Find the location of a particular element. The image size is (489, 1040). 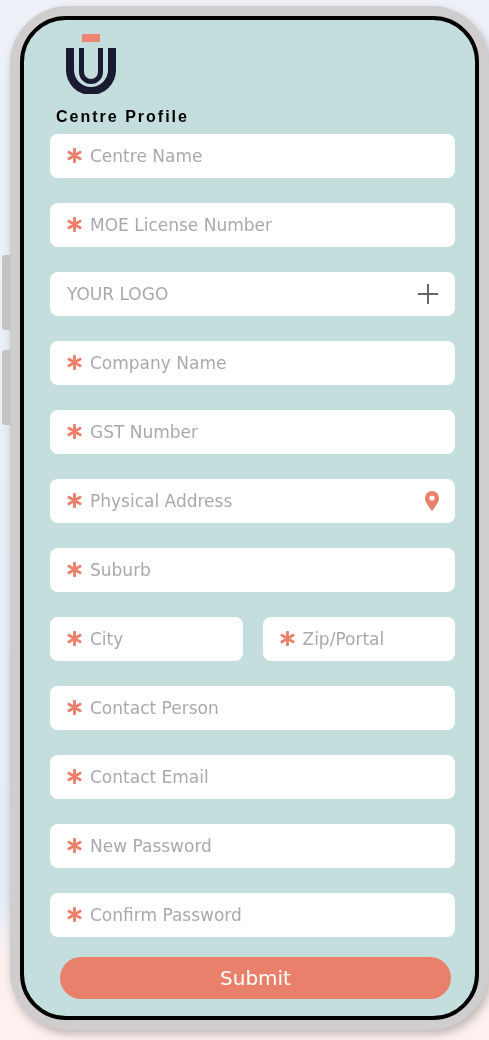

input-field: Centre Name is located at coordinates (252, 156).